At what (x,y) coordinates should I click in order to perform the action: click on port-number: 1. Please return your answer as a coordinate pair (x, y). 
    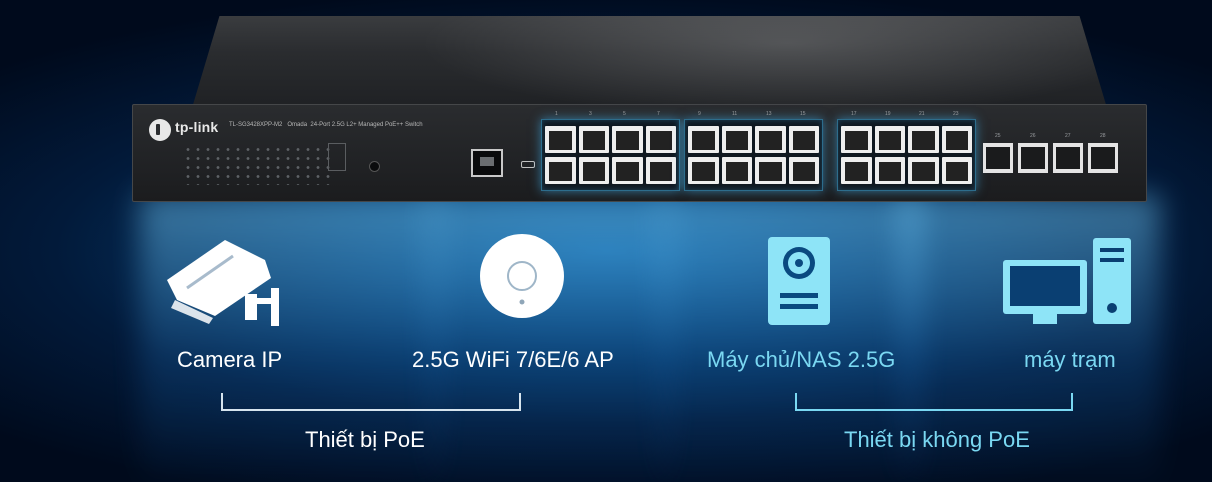
    Looking at the image, I should click on (556, 114).